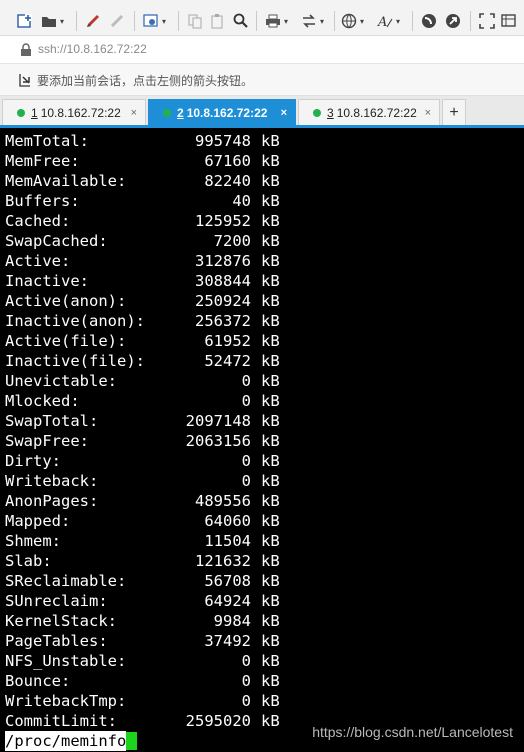 The width and height of the screenshot is (524, 752). Describe the element at coordinates (142, 581) in the screenshot. I see `meminfo-line: SReclaimable: 56708 kB` at that location.